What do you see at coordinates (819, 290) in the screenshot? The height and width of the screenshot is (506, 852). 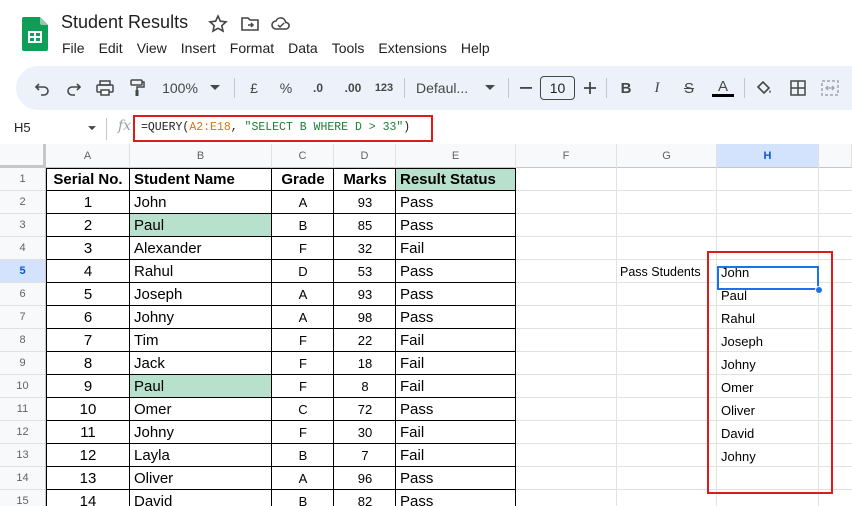 I see `fill-handle` at bounding box center [819, 290].